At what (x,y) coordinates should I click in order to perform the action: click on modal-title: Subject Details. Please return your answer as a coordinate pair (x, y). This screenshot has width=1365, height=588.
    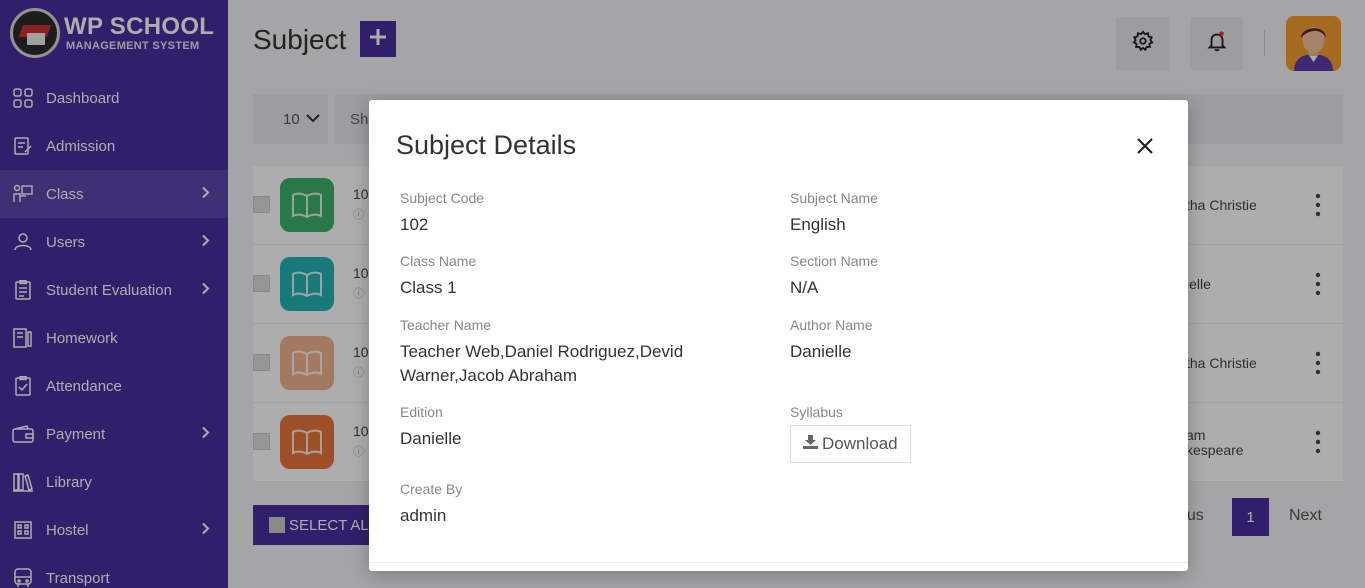
    Looking at the image, I should click on (486, 145).